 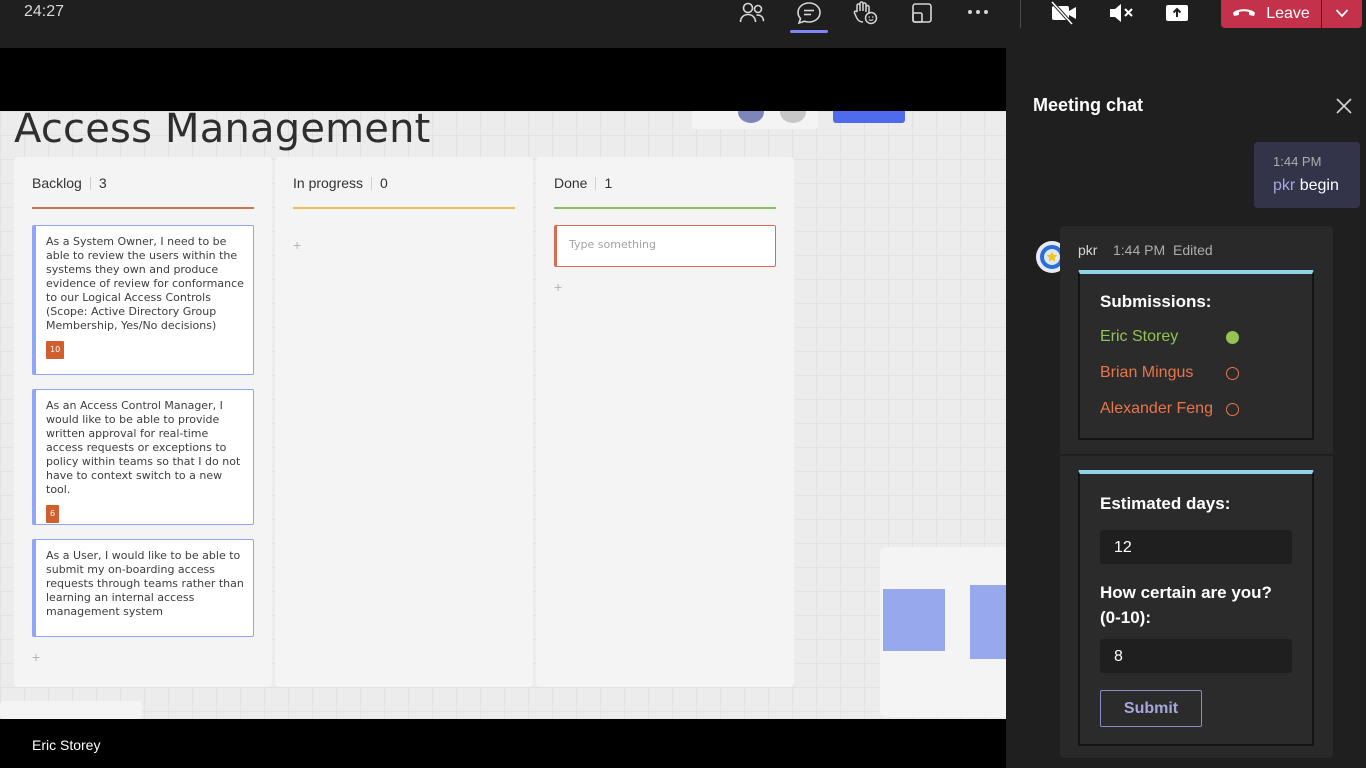 I want to click on mic-off-icon, so click(x=1121, y=13).